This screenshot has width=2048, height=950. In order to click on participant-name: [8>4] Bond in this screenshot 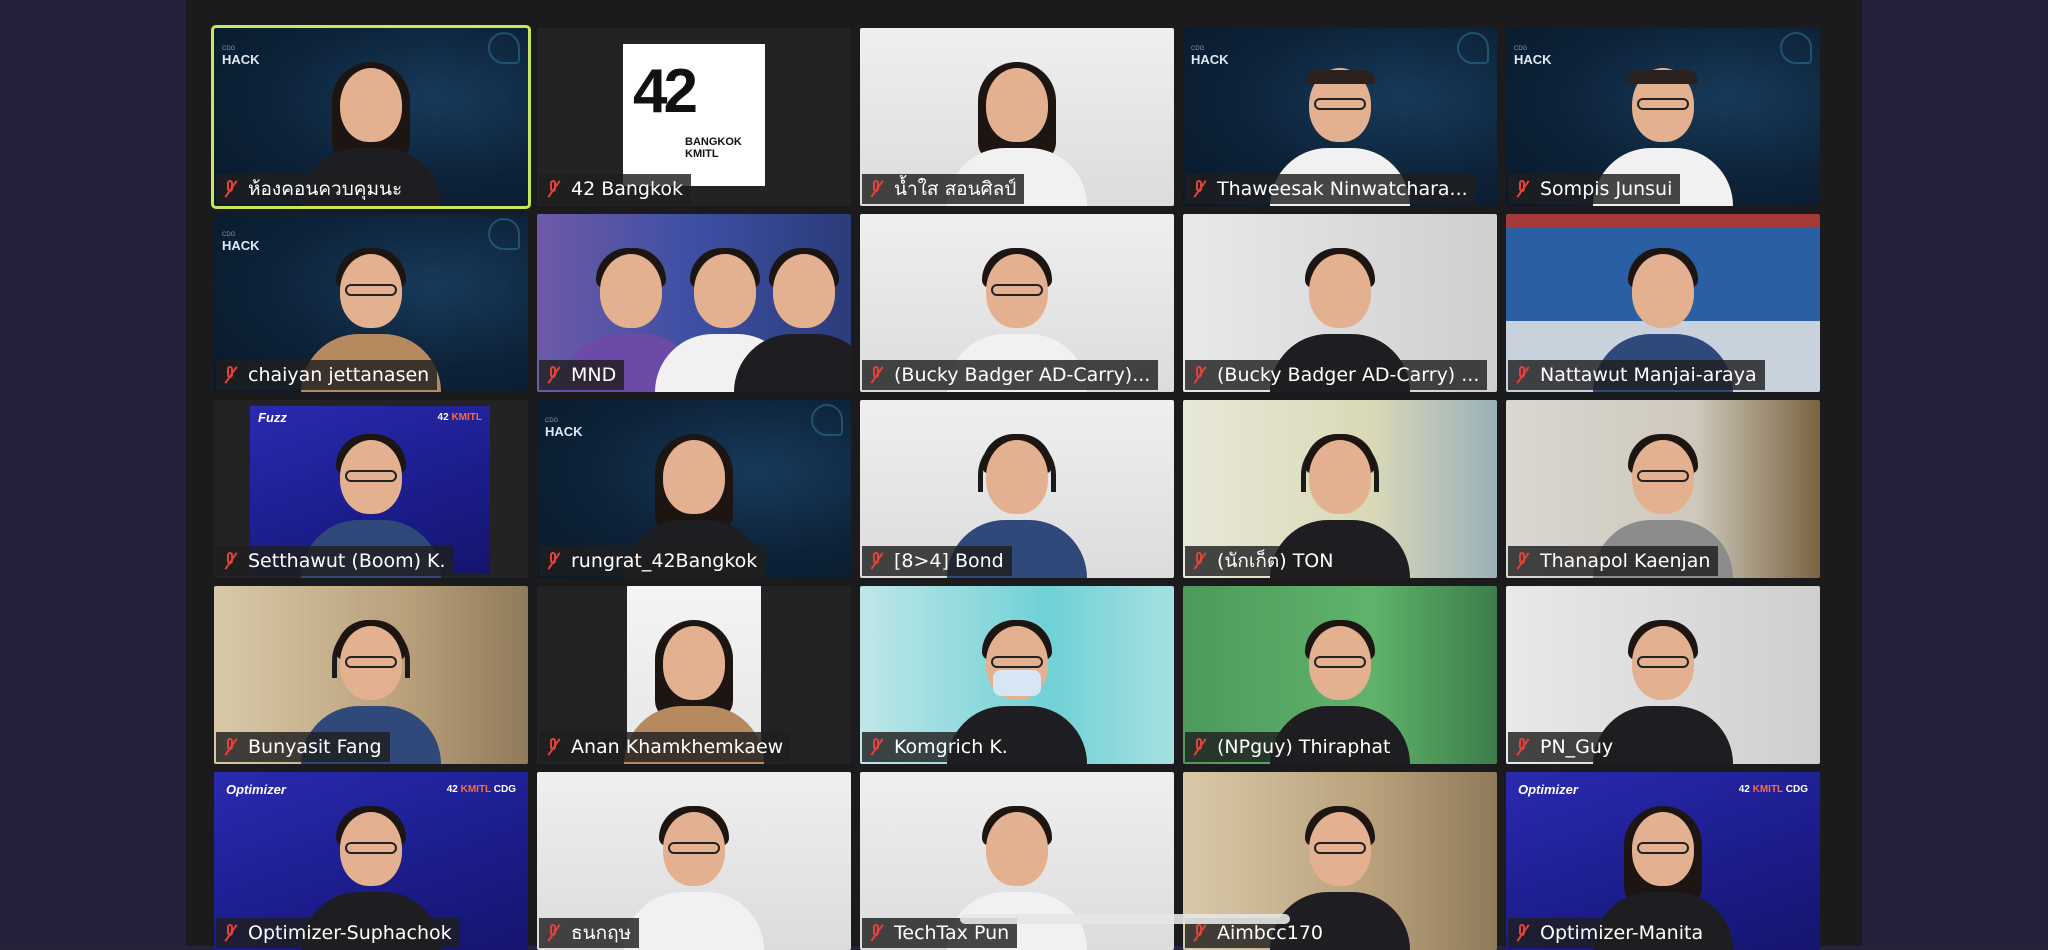, I will do `click(949, 561)`.